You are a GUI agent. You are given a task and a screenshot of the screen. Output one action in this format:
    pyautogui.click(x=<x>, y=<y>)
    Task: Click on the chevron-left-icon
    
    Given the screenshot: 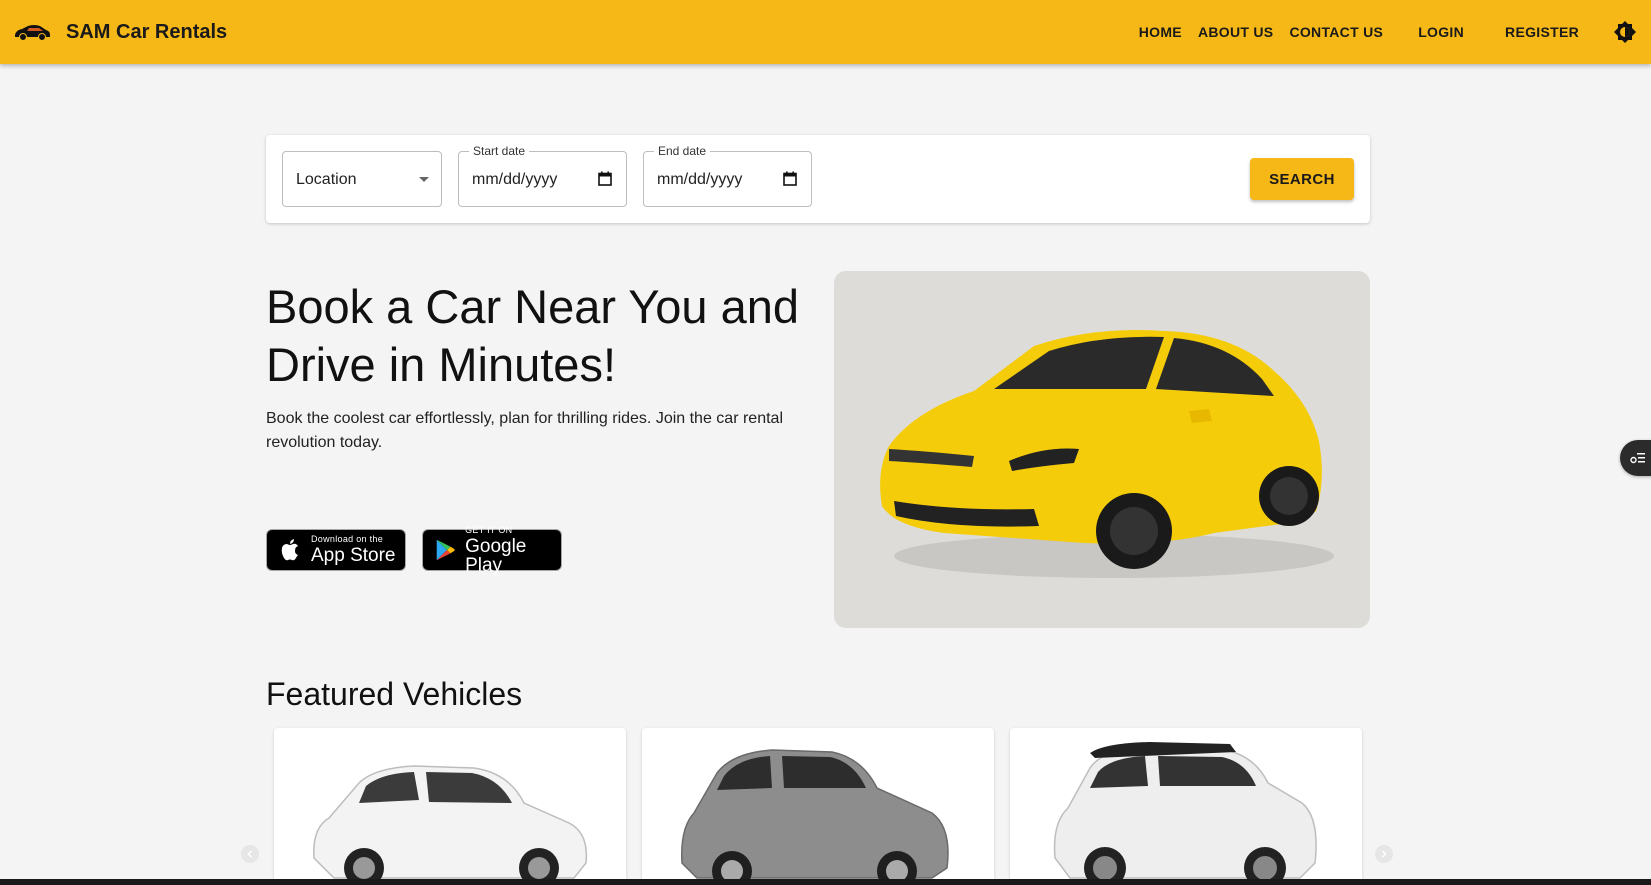 What is the action you would take?
    pyautogui.click(x=250, y=854)
    